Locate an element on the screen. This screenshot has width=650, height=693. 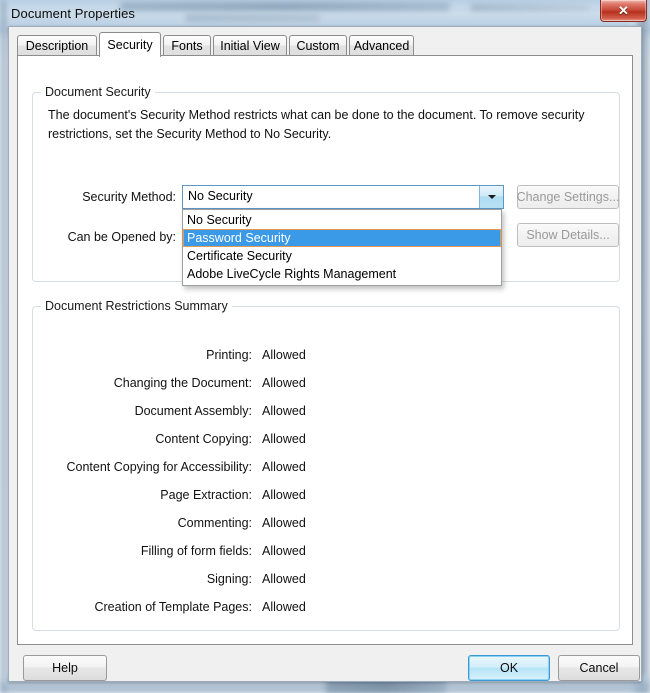
security-method-label: Security Method: is located at coordinates (129, 197).